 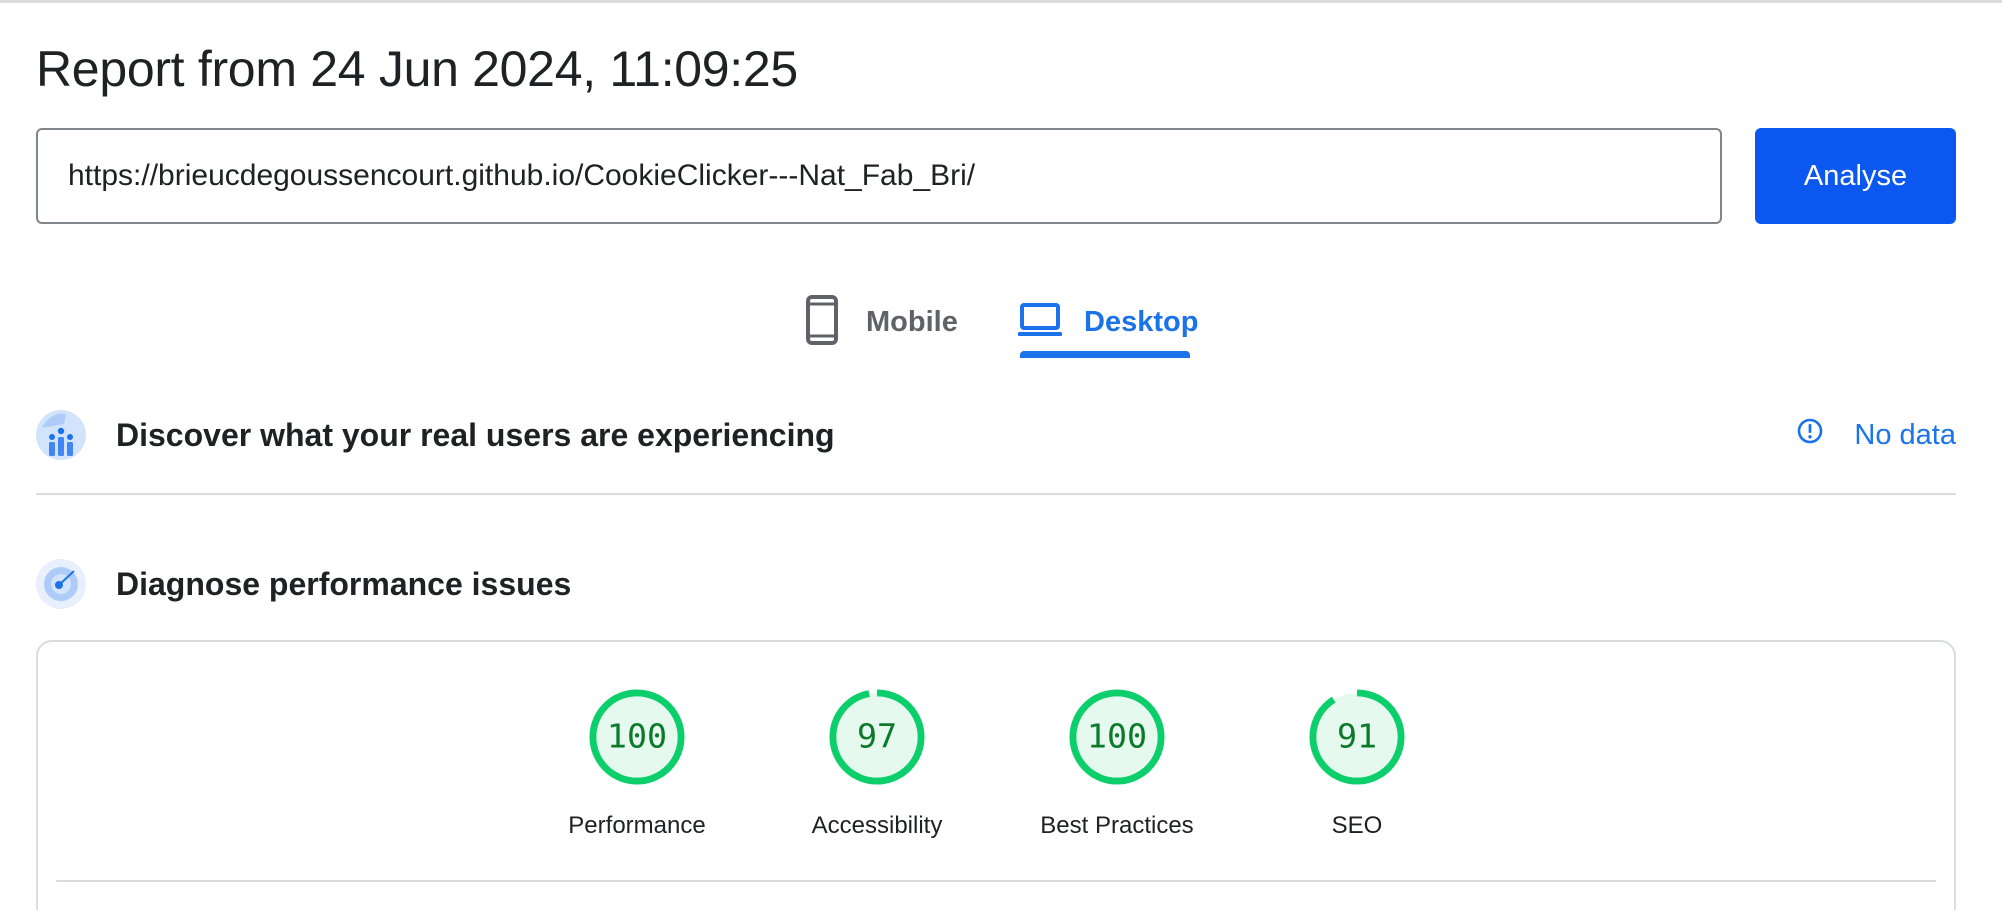 I want to click on score-ring: 97, so click(x=877, y=737).